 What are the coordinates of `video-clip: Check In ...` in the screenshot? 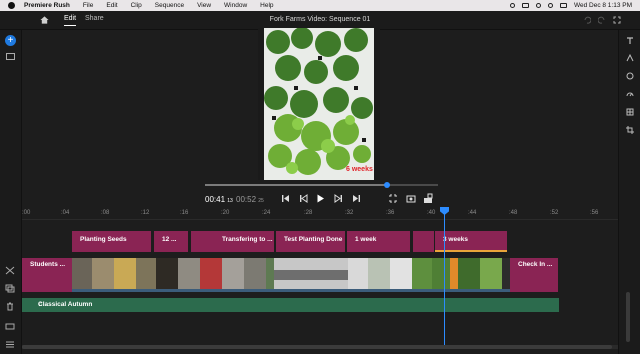 It's located at (534, 275).